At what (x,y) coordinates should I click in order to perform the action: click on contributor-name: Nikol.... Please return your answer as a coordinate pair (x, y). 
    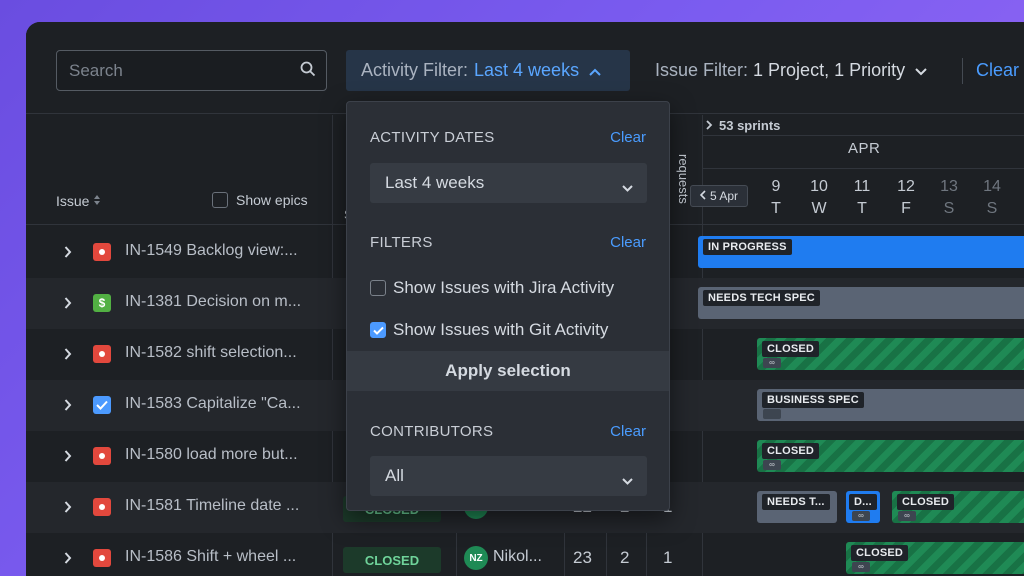
    Looking at the image, I should click on (517, 557).